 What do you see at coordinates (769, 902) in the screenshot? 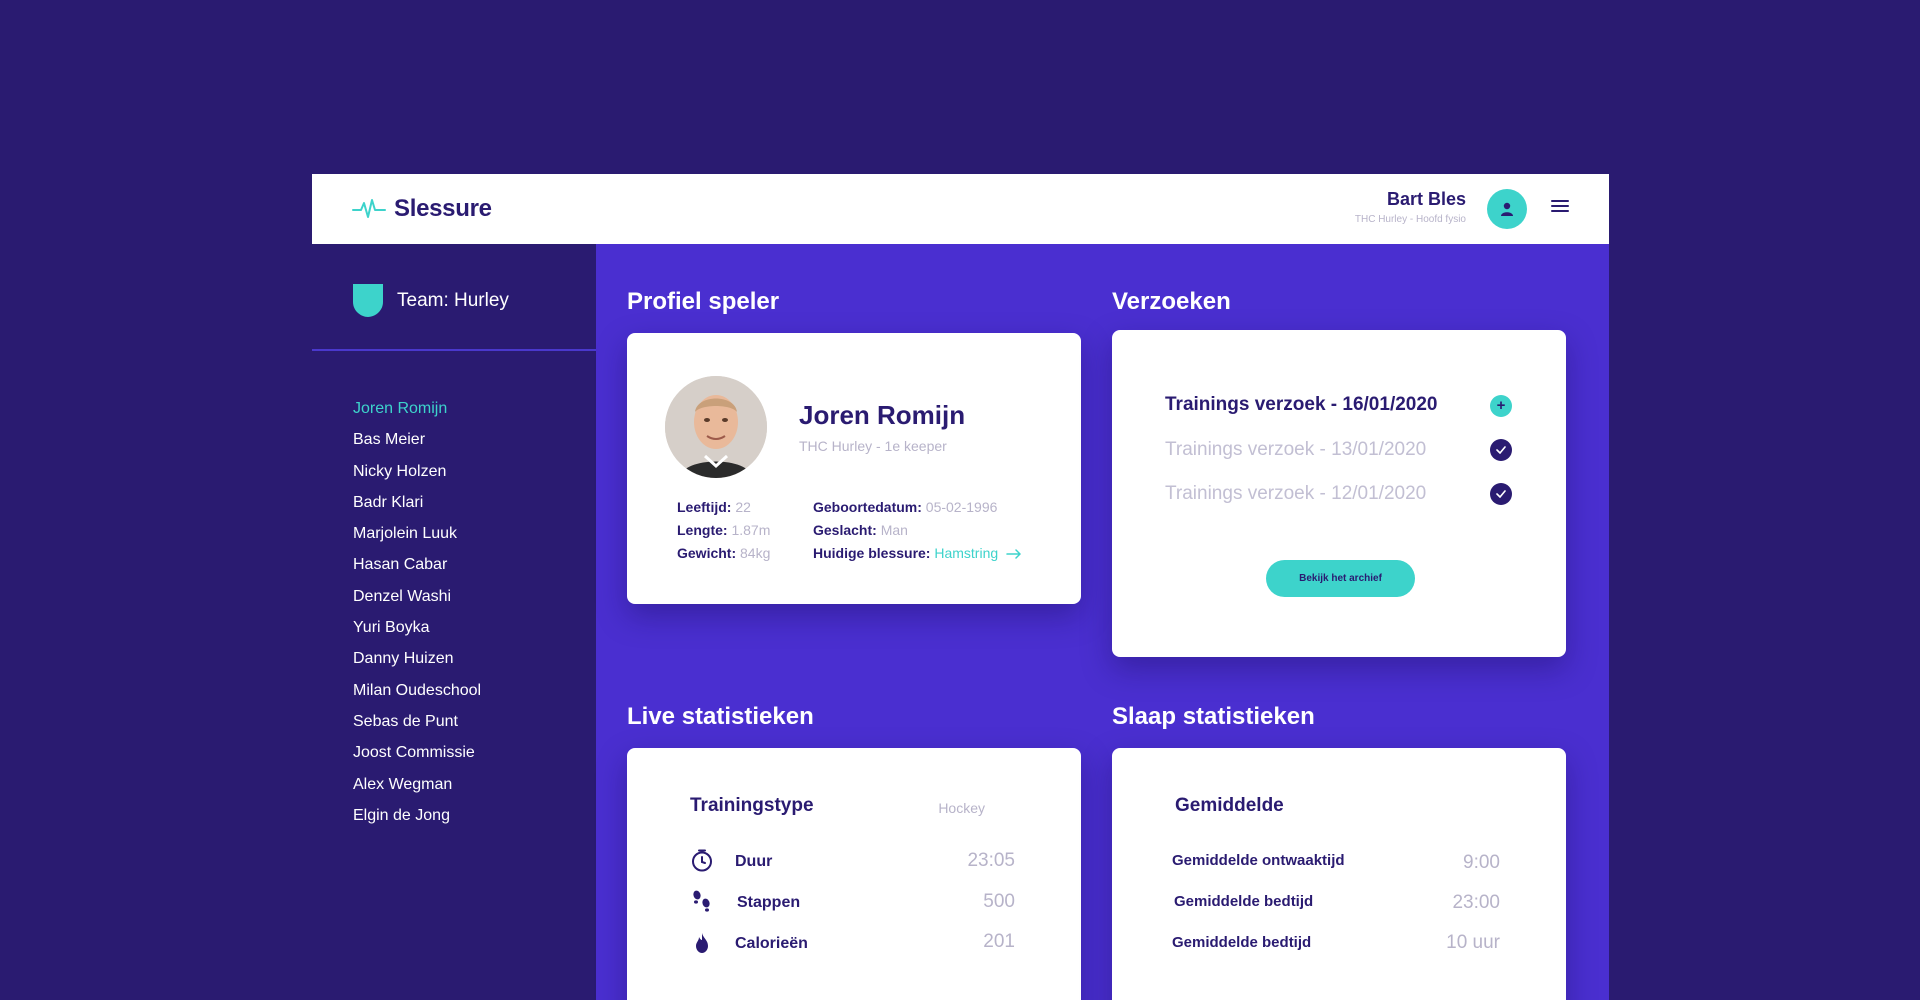
I see `steps-label: Stappen` at bounding box center [769, 902].